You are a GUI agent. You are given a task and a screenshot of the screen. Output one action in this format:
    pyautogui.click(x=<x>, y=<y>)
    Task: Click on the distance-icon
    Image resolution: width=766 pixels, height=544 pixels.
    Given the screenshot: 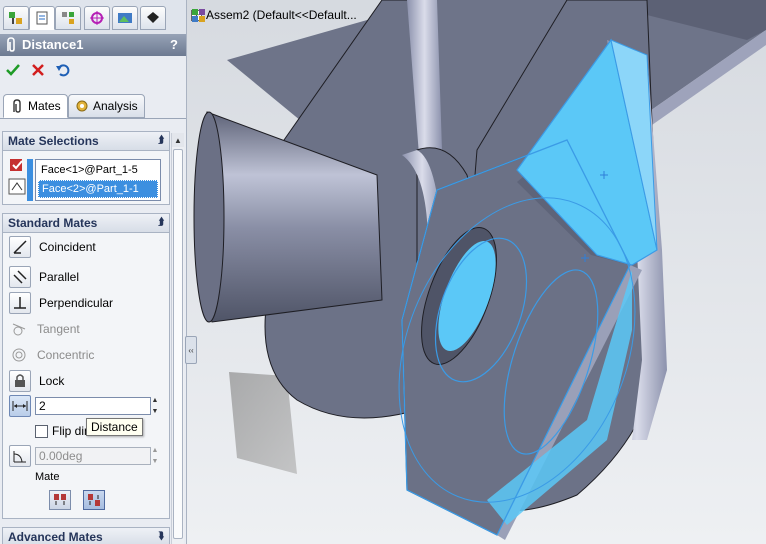 What is the action you would take?
    pyautogui.click(x=20, y=406)
    